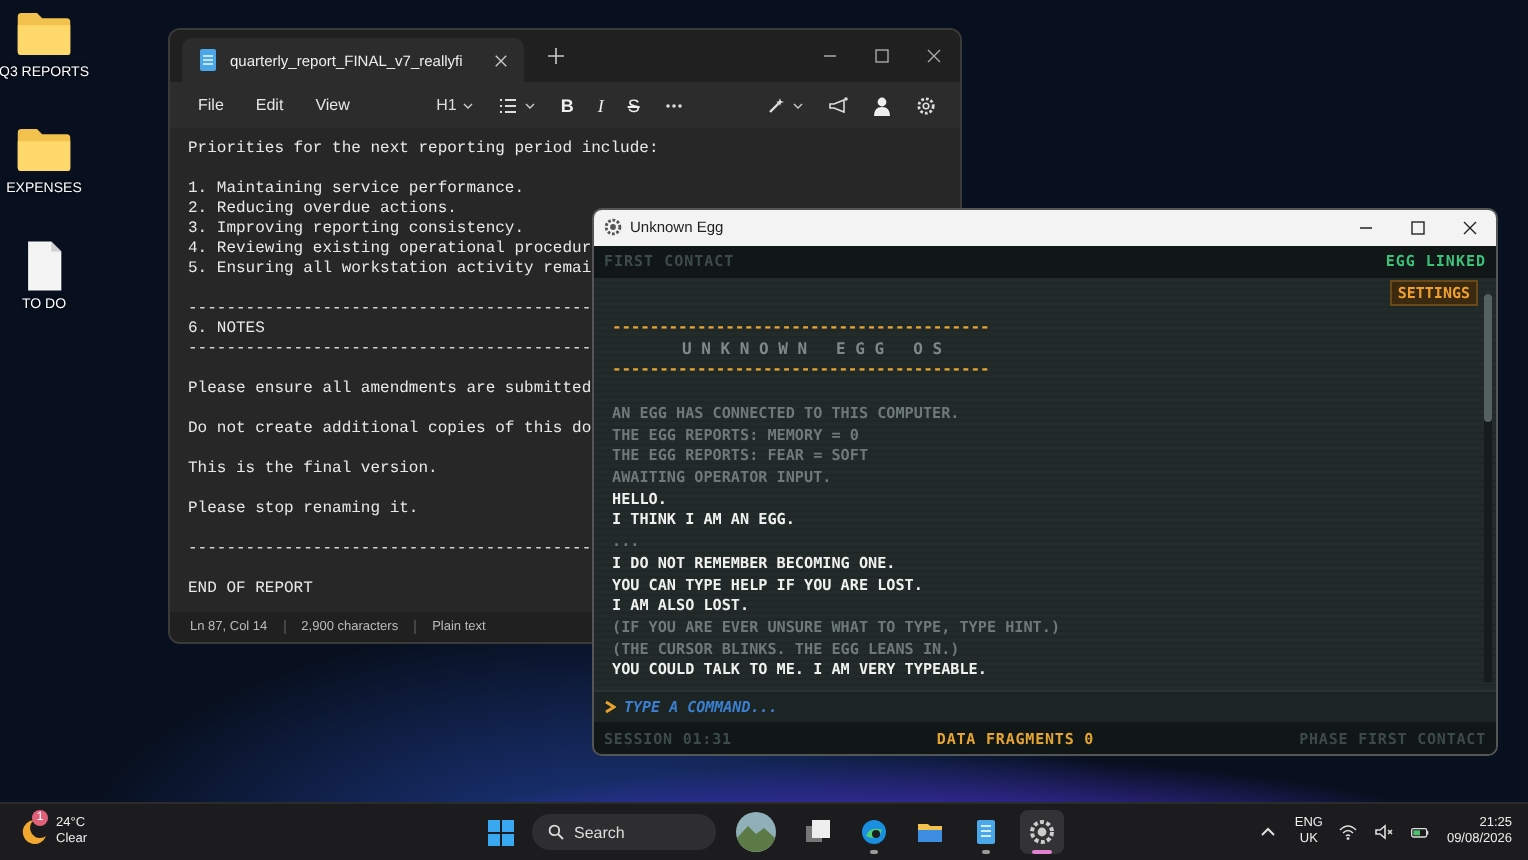 This screenshot has width=1528, height=860. Describe the element at coordinates (423, 149) in the screenshot. I see `text-line: Priorities for the next reporting period include:` at that location.